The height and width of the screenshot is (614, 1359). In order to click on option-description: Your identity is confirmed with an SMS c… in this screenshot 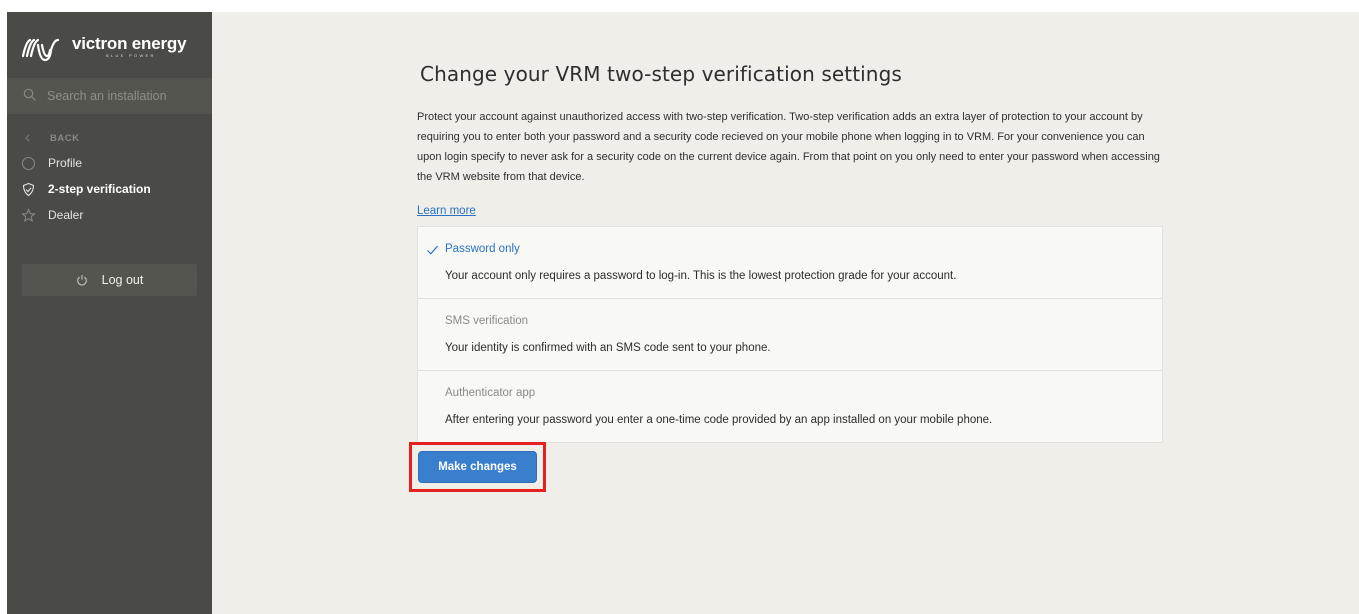, I will do `click(608, 348)`.